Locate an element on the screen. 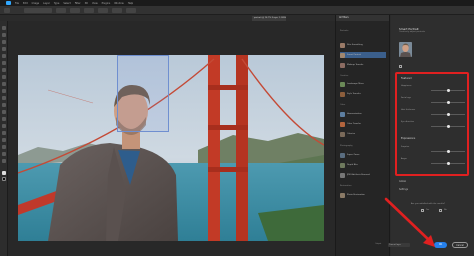  clone-stamp-tool-icon is located at coordinates (4, 84).